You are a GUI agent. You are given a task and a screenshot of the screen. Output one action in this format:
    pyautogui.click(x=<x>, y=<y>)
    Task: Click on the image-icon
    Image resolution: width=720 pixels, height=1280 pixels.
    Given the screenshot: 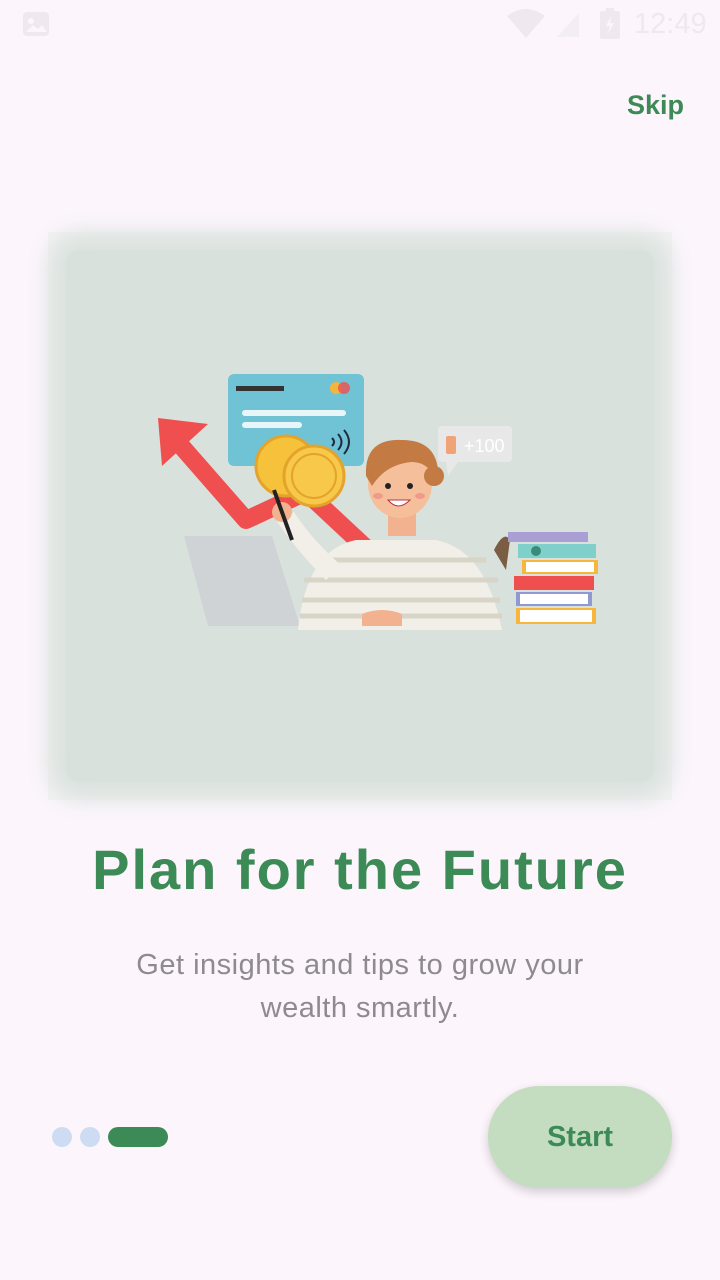 What is the action you would take?
    pyautogui.click(x=36, y=24)
    